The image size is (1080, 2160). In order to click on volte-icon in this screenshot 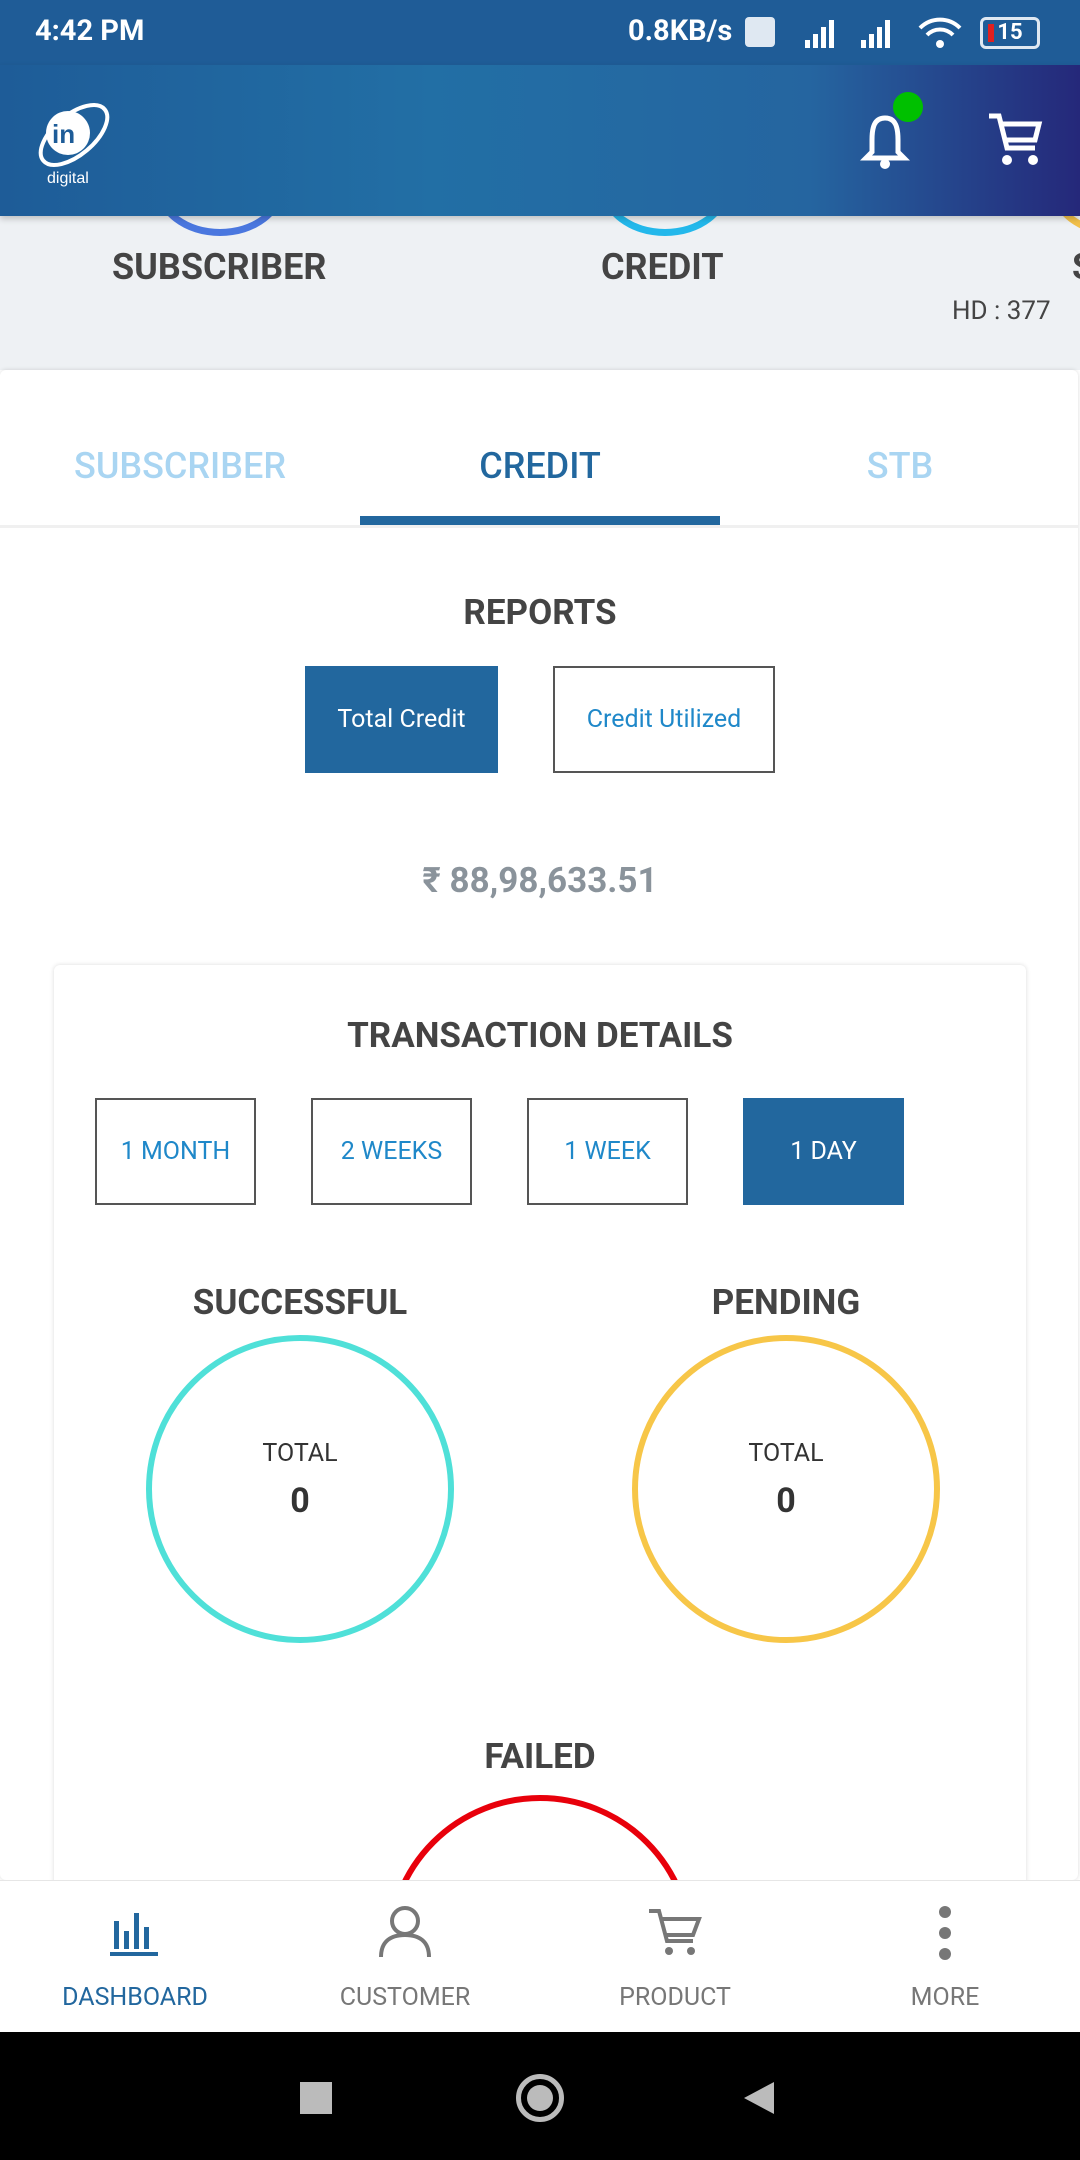, I will do `click(760, 32)`.